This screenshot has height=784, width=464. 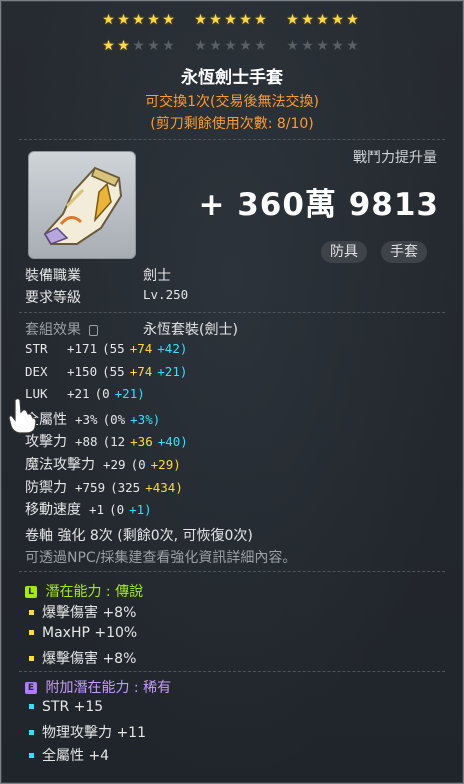 I want to click on lock-icon, so click(x=94, y=330).